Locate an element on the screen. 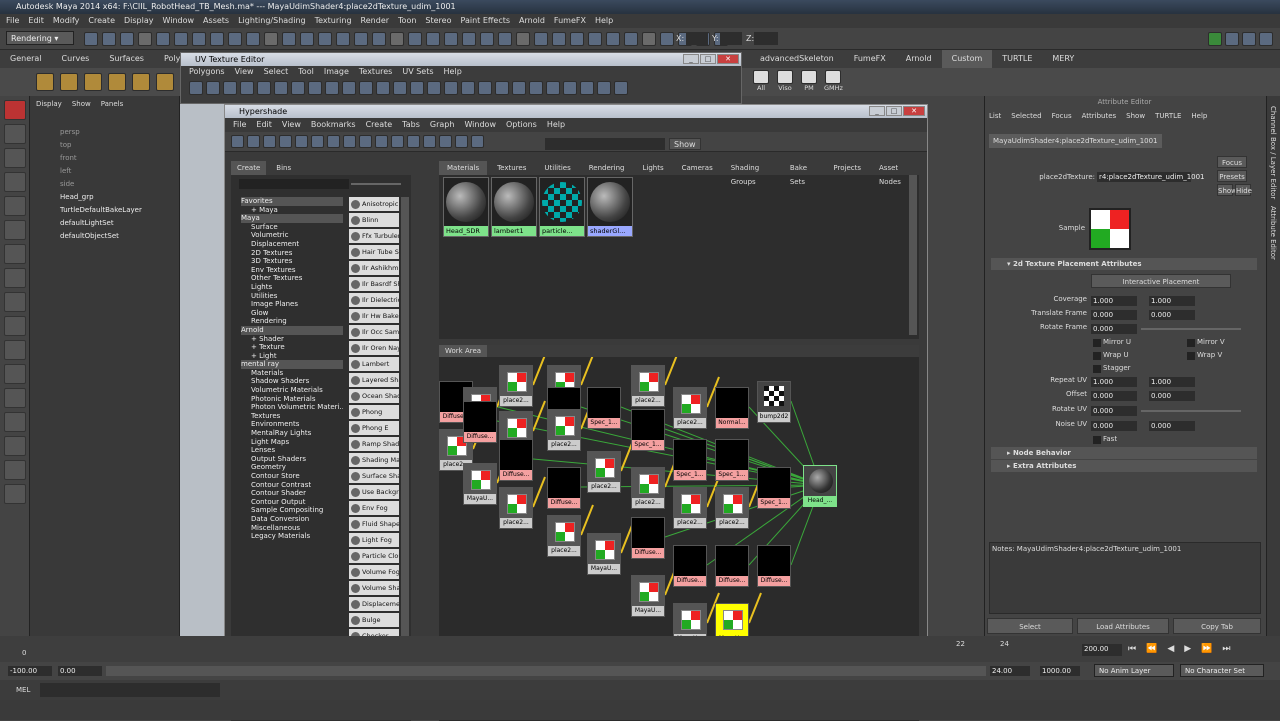 The width and height of the screenshot is (1280, 721). menu-item: Graph is located at coordinates (442, 125).